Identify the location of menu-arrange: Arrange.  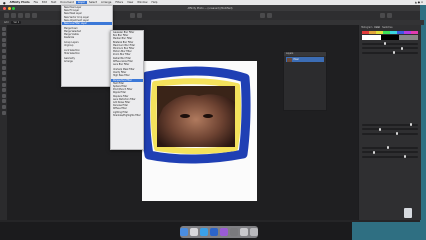
(106, 2).